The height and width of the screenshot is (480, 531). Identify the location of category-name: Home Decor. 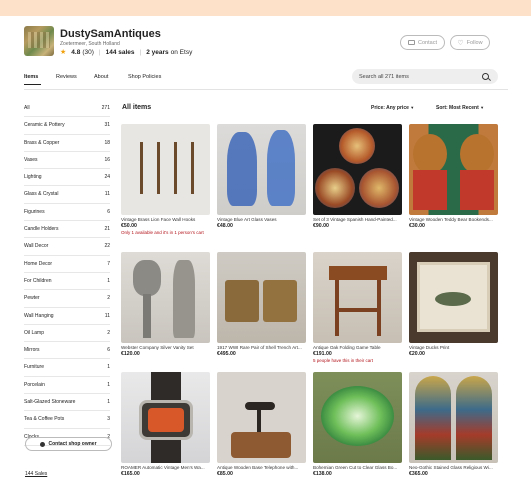
(38, 263).